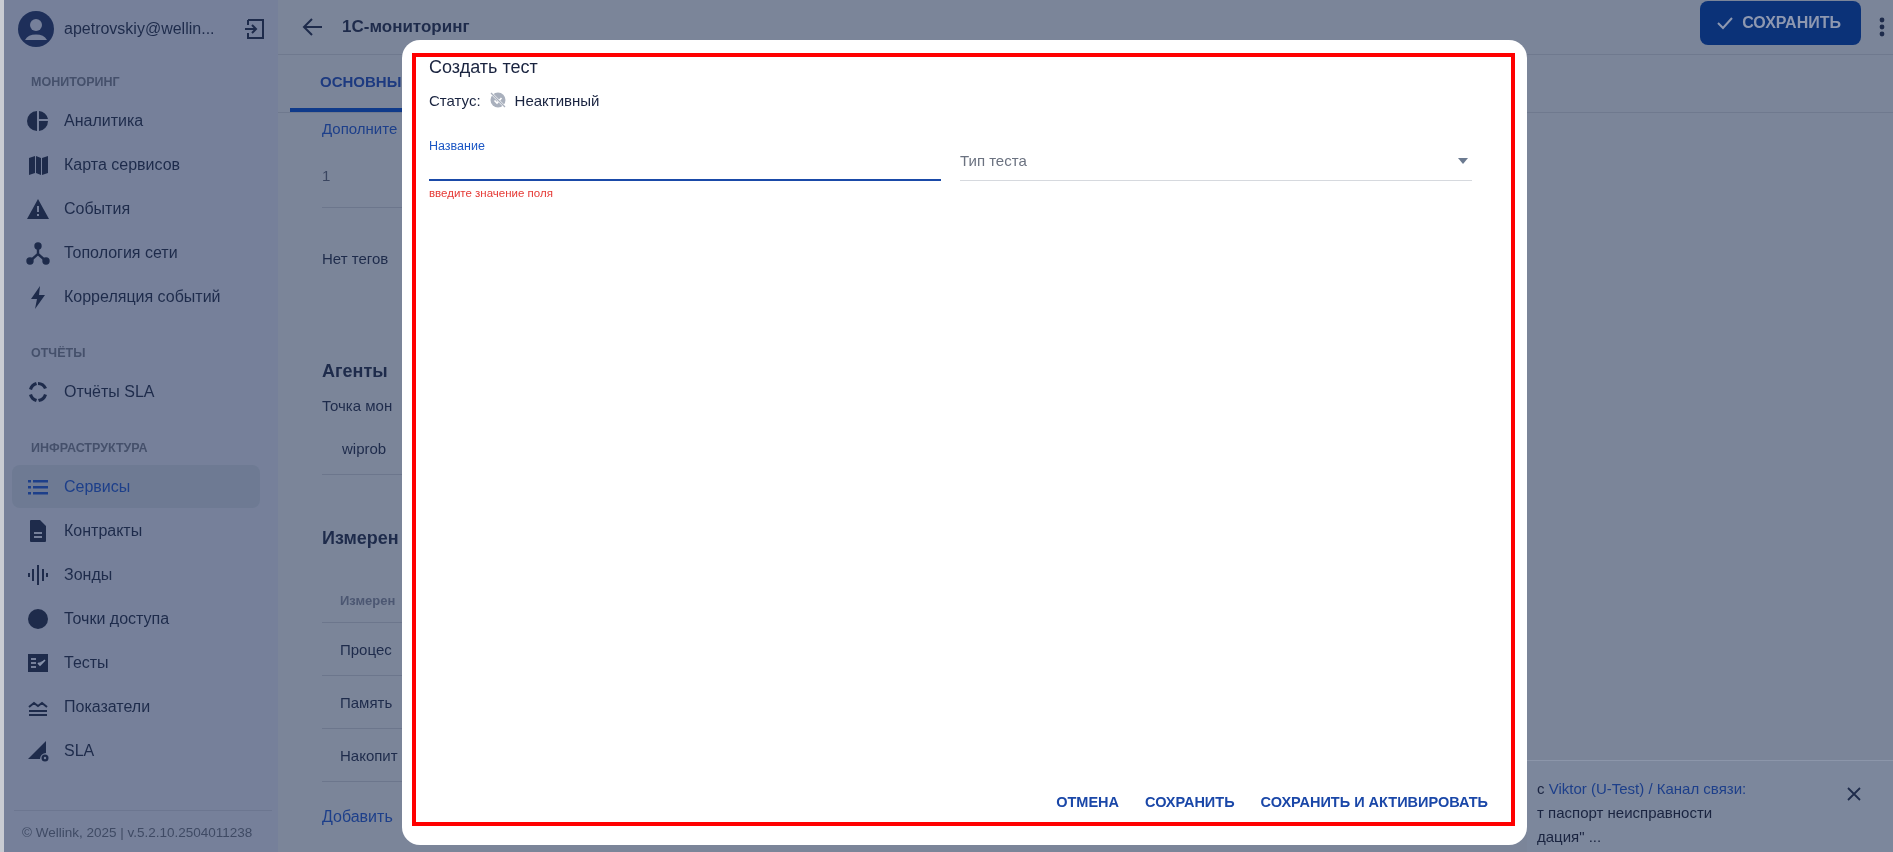  What do you see at coordinates (136, 706) in the screenshot?
I see `sidebar-item: Показатели` at bounding box center [136, 706].